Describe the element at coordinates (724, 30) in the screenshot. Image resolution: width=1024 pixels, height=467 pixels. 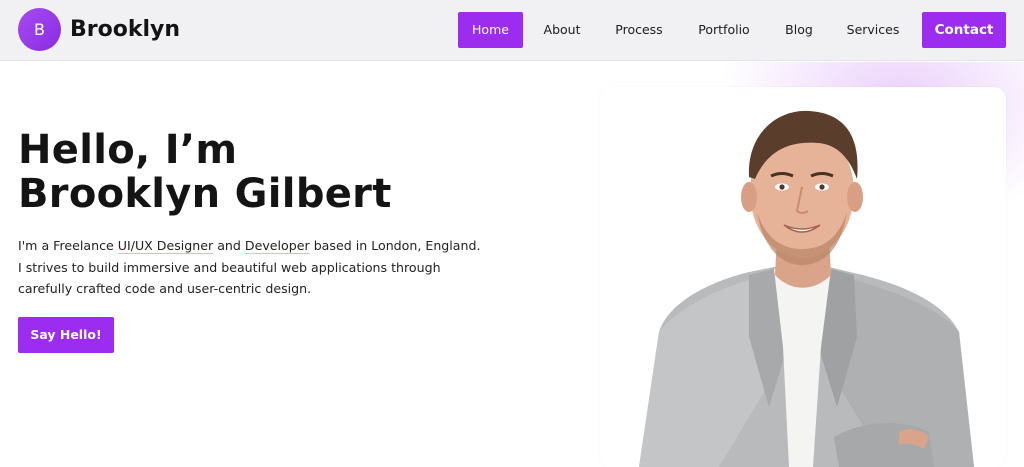
I see `nav-portfolio-link: Portfolio` at that location.